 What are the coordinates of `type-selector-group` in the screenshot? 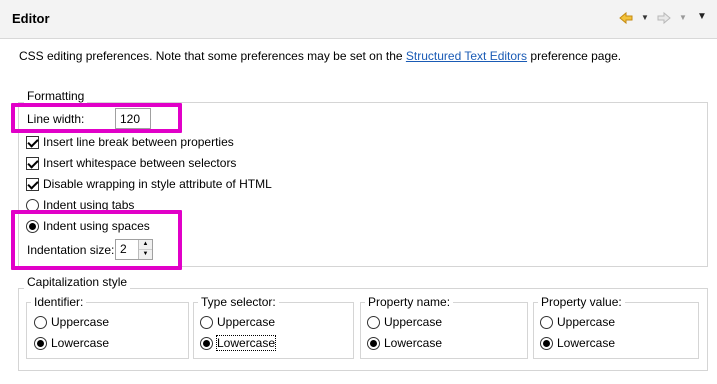 It's located at (273, 330).